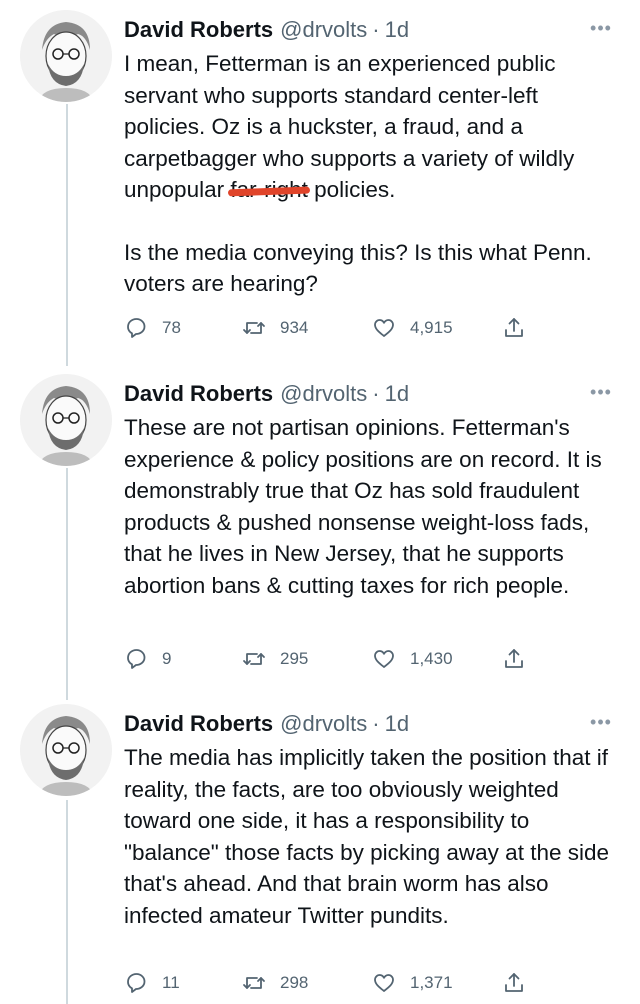 This screenshot has width=640, height=1004. I want to click on struck-text: far-right, so click(269, 189).